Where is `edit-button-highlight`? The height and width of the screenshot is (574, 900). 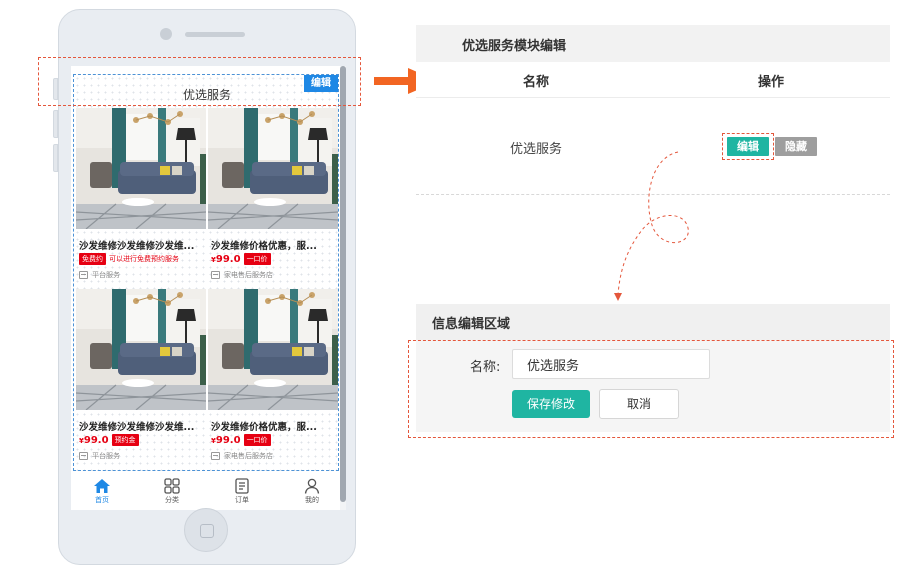 edit-button-highlight is located at coordinates (748, 146).